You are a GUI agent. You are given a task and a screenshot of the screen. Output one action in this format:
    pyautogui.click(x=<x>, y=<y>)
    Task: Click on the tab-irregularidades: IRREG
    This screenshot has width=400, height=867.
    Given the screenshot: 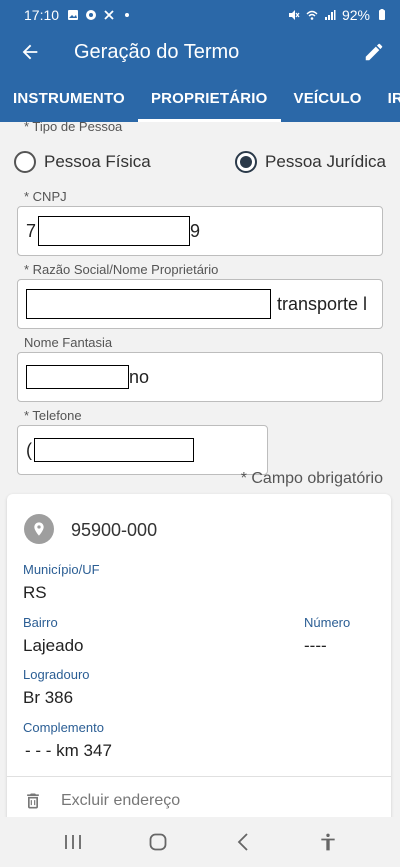 What is the action you would take?
    pyautogui.click(x=387, y=98)
    